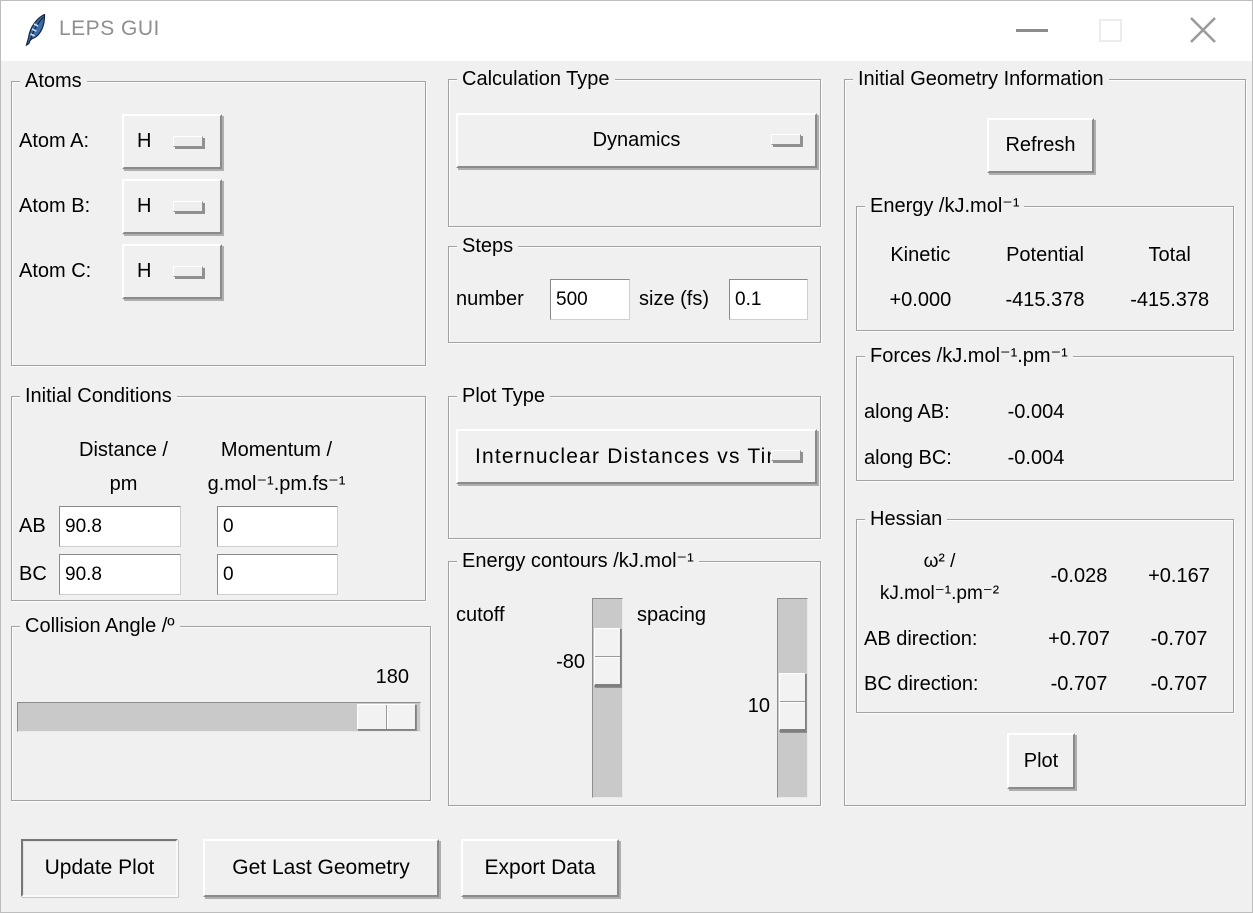 The image size is (1253, 913). What do you see at coordinates (172, 141) in the screenshot?
I see `atom-a-select: H` at bounding box center [172, 141].